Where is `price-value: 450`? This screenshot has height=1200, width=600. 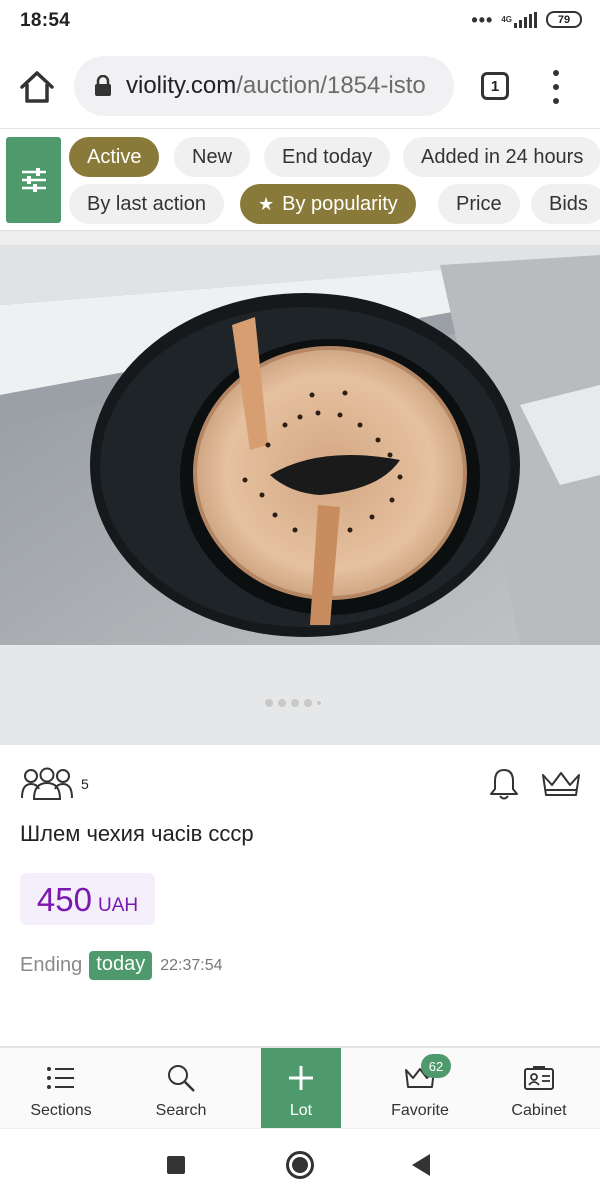
price-value: 450 is located at coordinates (64, 899).